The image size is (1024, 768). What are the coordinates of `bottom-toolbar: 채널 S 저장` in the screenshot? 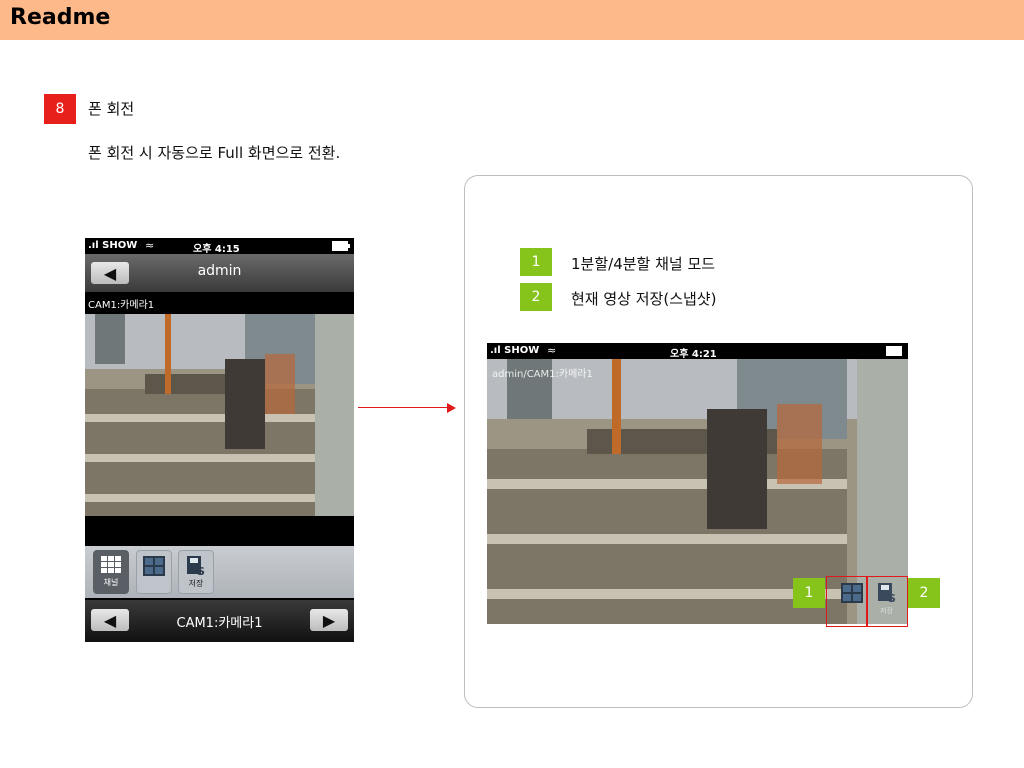 It's located at (219, 572).